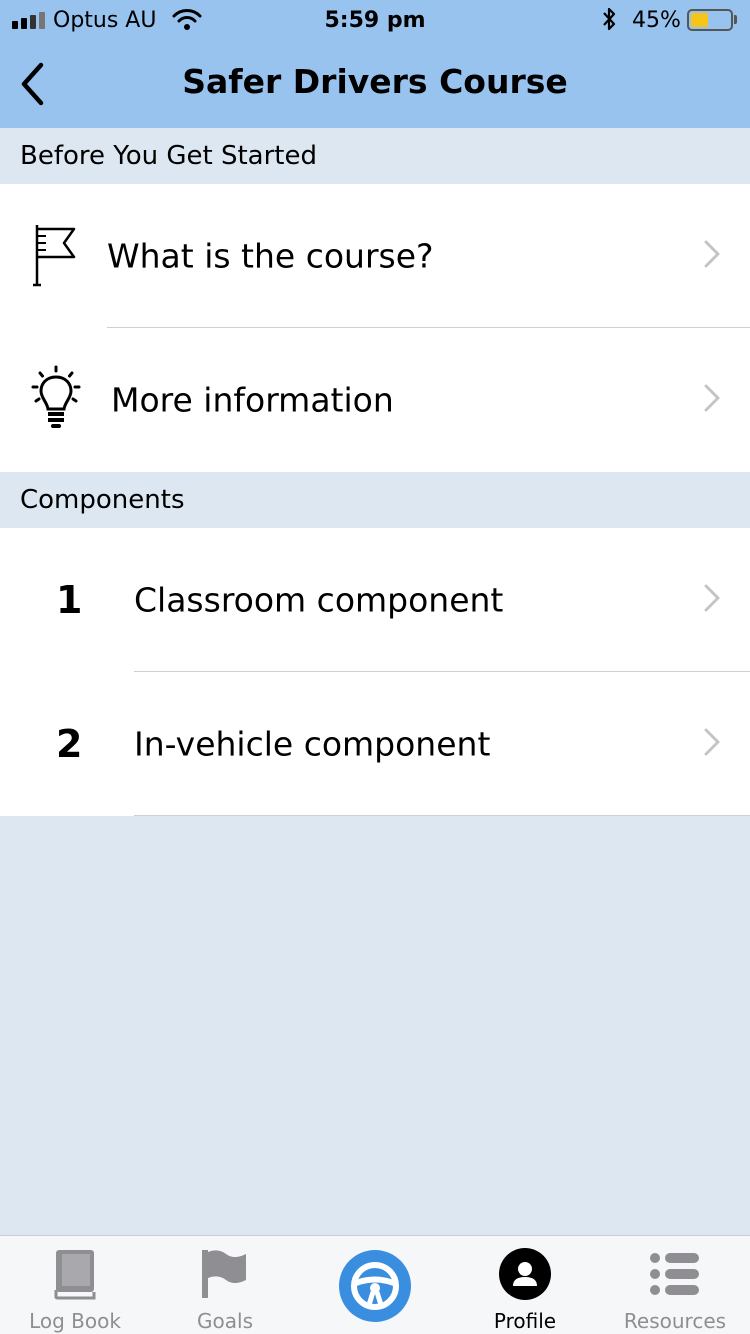 Image resolution: width=750 pixels, height=1334 pixels. Describe the element at coordinates (69, 600) in the screenshot. I see `item-number: 1` at that location.